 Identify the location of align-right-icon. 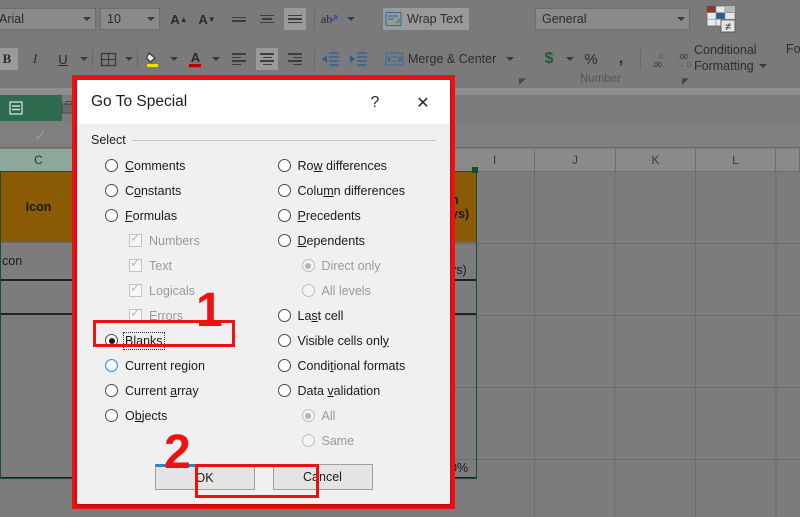
(295, 59).